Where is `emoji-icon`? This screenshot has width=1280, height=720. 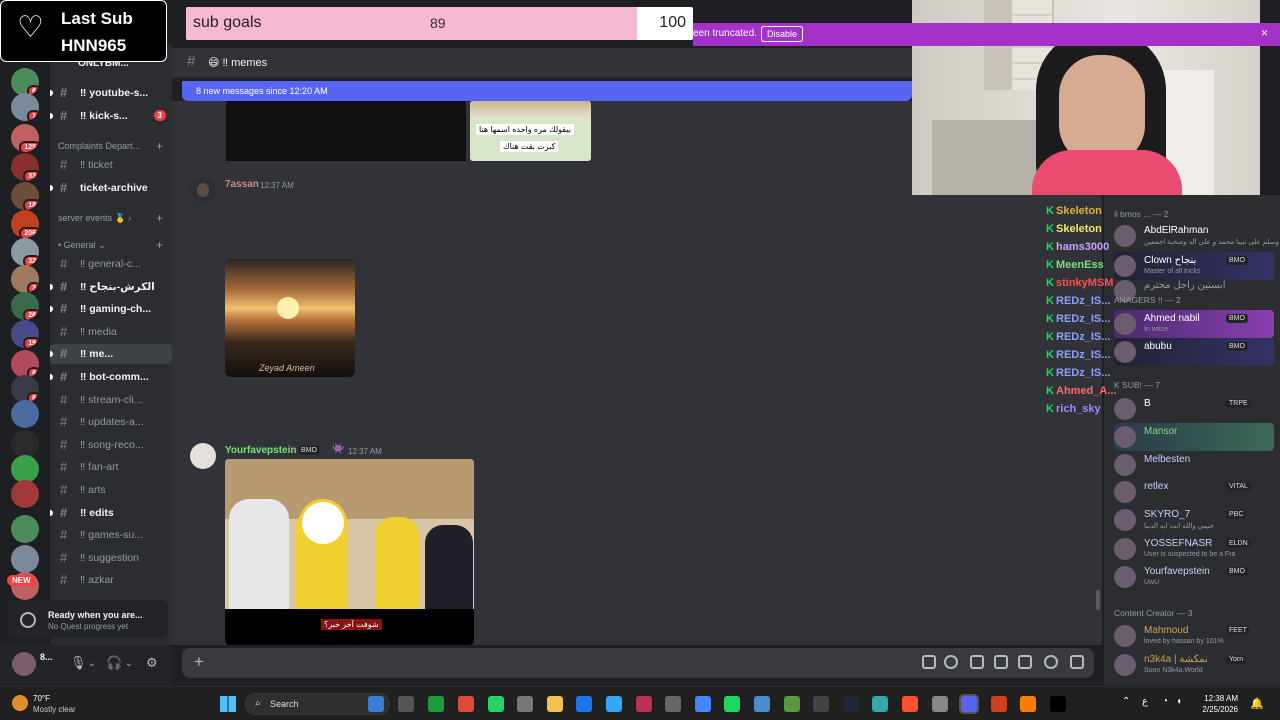
emoji-icon is located at coordinates (1051, 662).